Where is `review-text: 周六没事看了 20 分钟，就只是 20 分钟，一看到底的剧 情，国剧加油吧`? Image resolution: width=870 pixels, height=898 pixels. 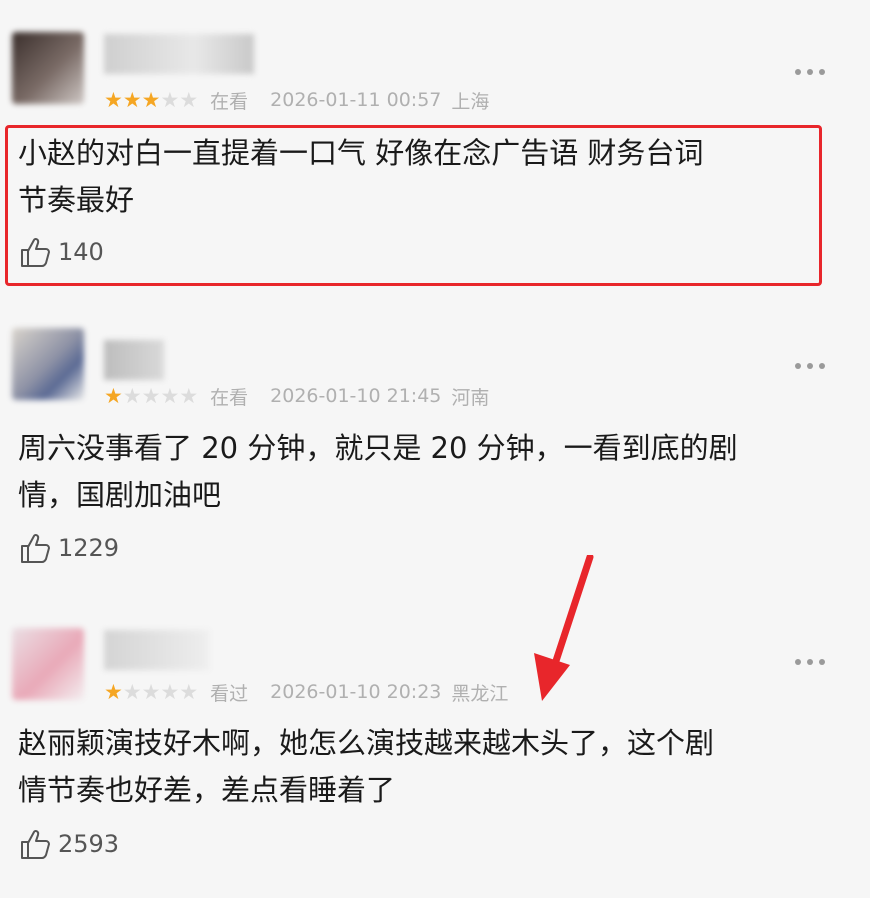
review-text: 周六没事看了 20 分钟，就只是 20 分钟，一看到底的剧 情，国剧加油吧 is located at coordinates (428, 472).